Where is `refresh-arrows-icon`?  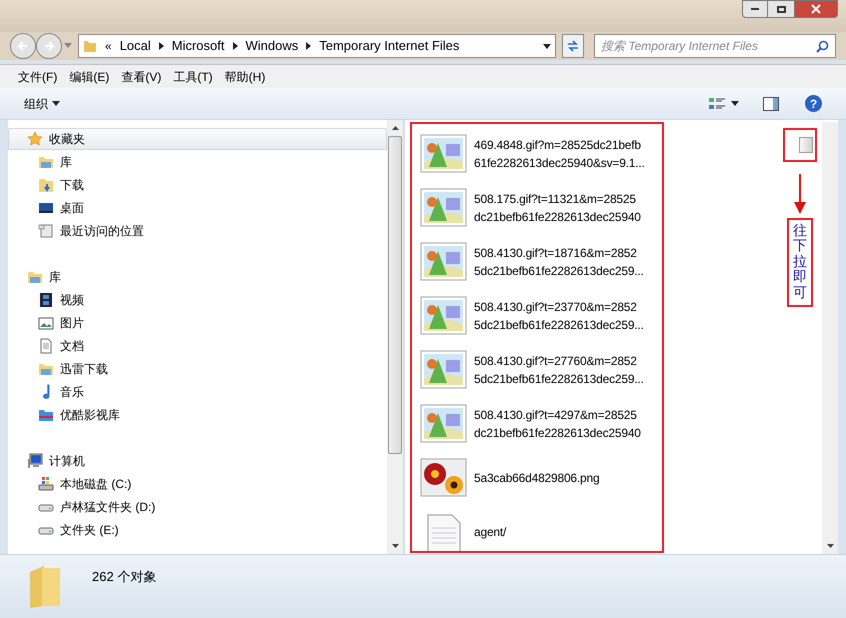
refresh-arrows-icon is located at coordinates (573, 46).